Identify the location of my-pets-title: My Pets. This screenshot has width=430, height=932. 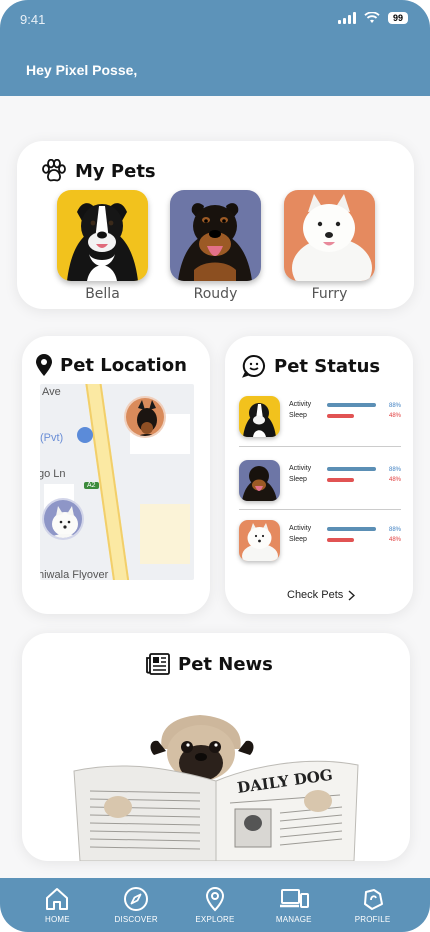
(115, 171).